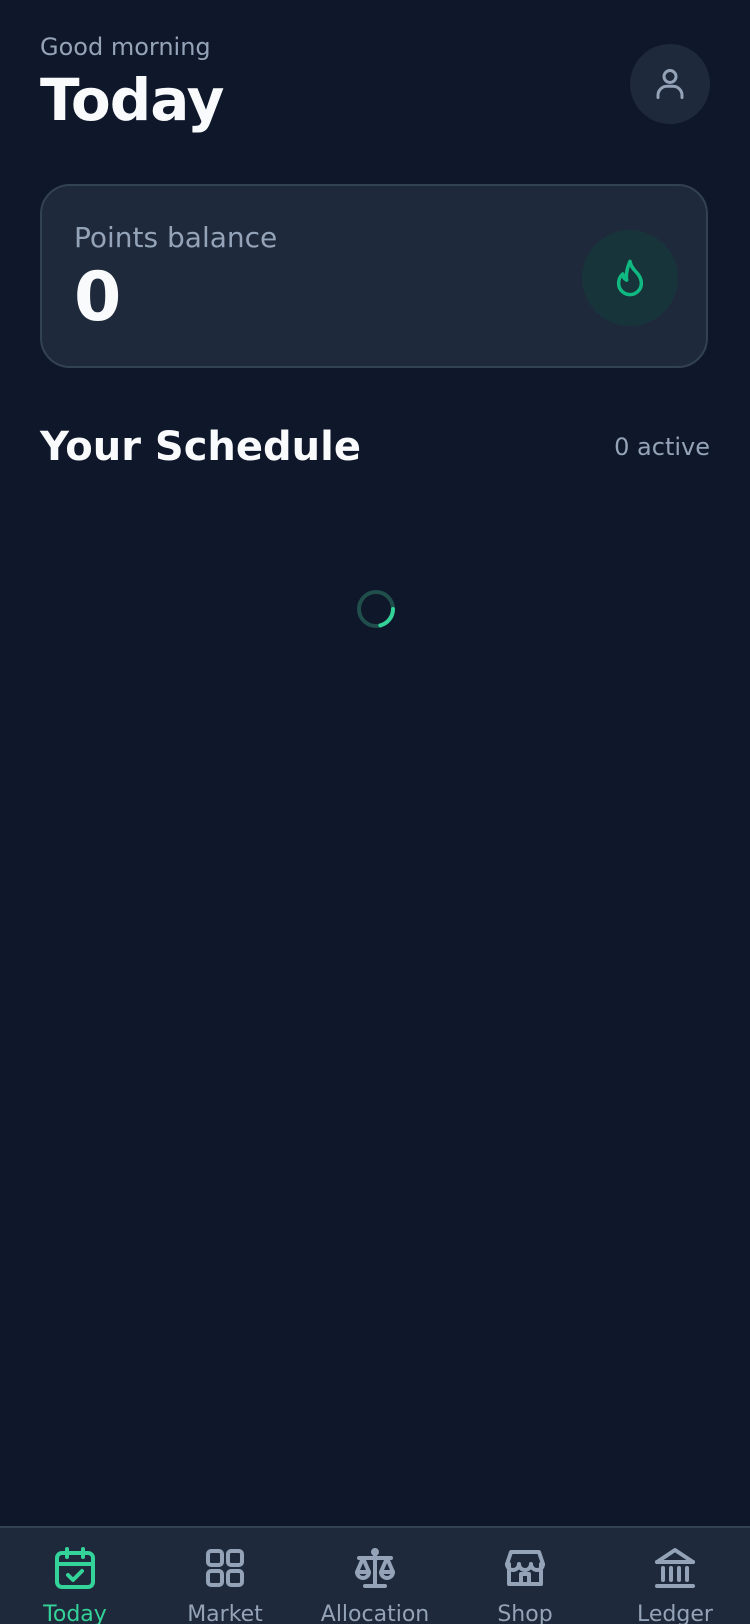  Describe the element at coordinates (75, 1613) in the screenshot. I see `tab-label: Today` at that location.